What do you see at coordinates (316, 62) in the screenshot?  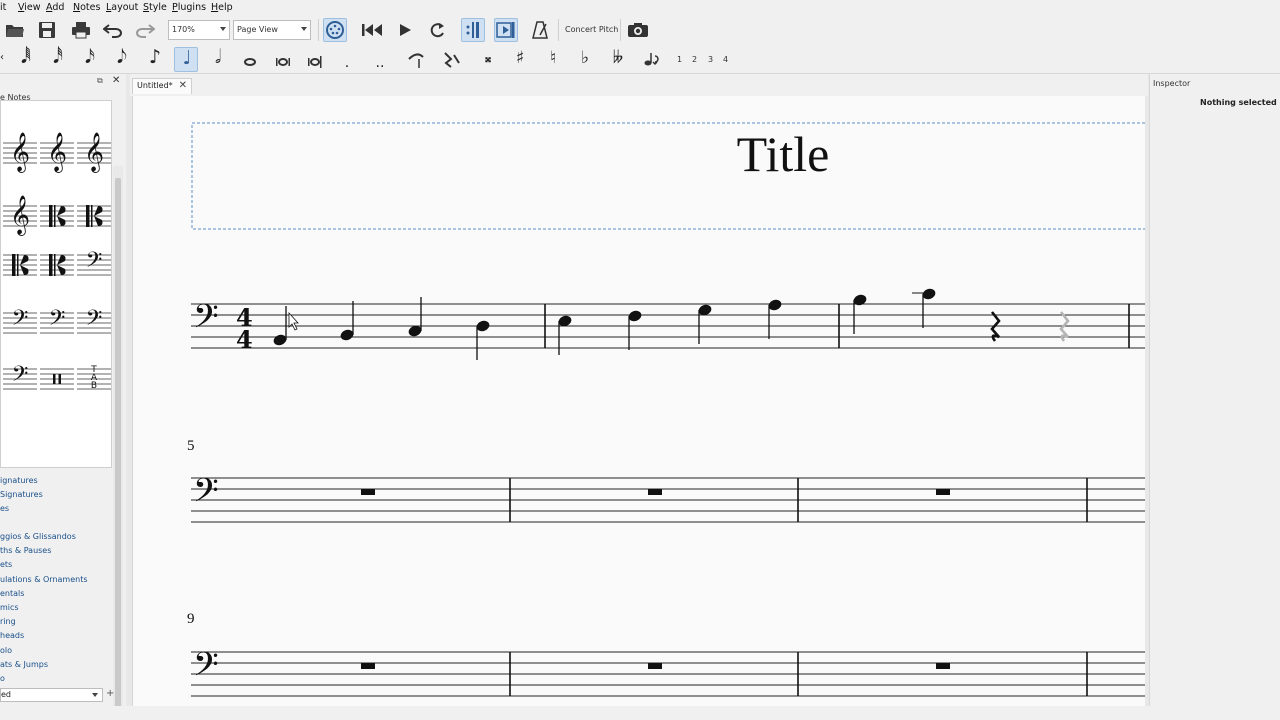 I see `duration-longa-icon` at bounding box center [316, 62].